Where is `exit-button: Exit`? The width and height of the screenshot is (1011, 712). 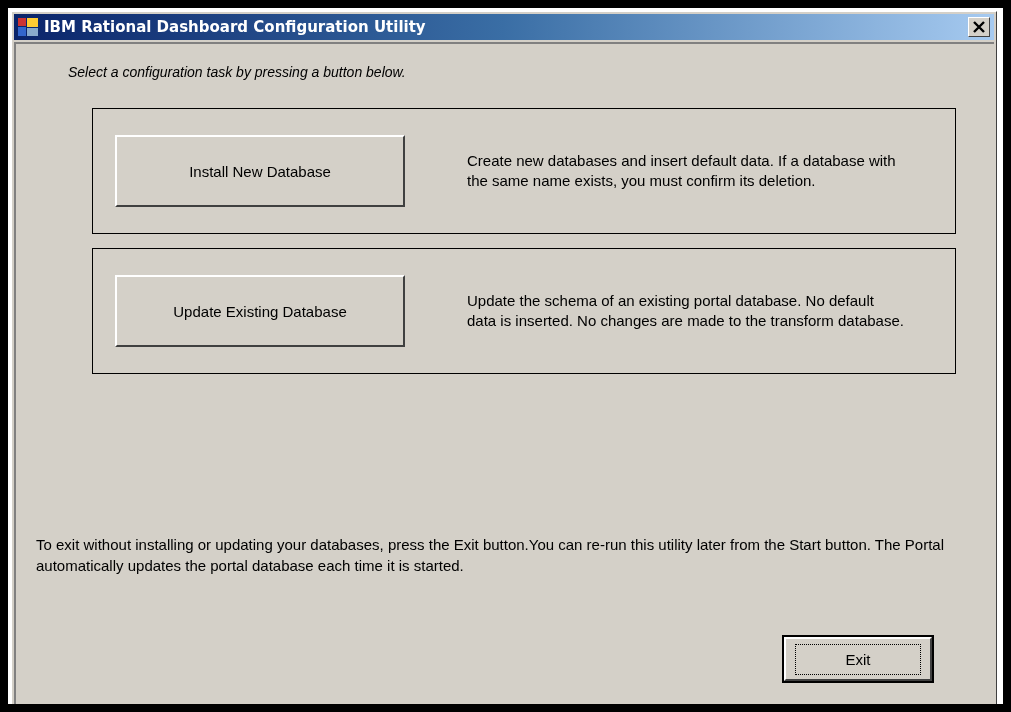
exit-button: Exit is located at coordinates (858, 659).